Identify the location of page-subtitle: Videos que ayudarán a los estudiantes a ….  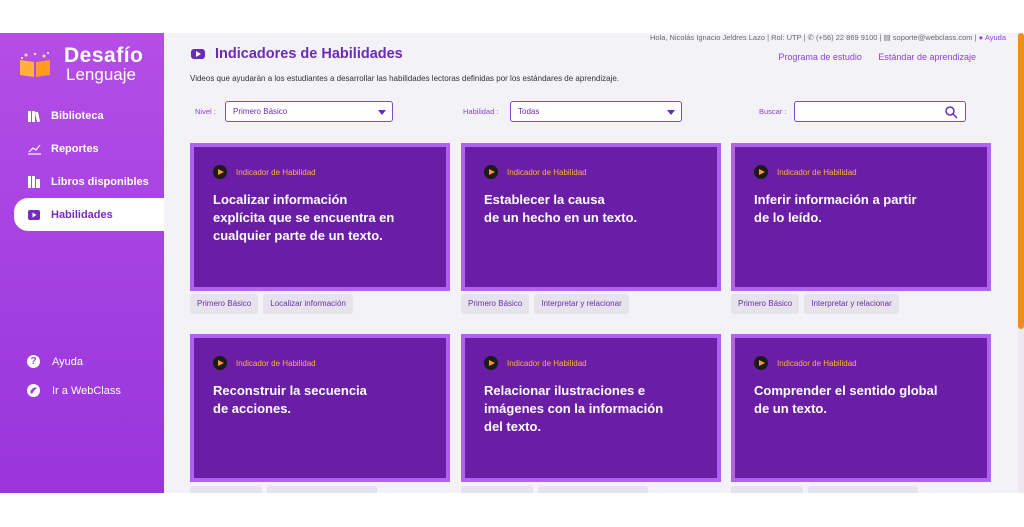
(405, 78).